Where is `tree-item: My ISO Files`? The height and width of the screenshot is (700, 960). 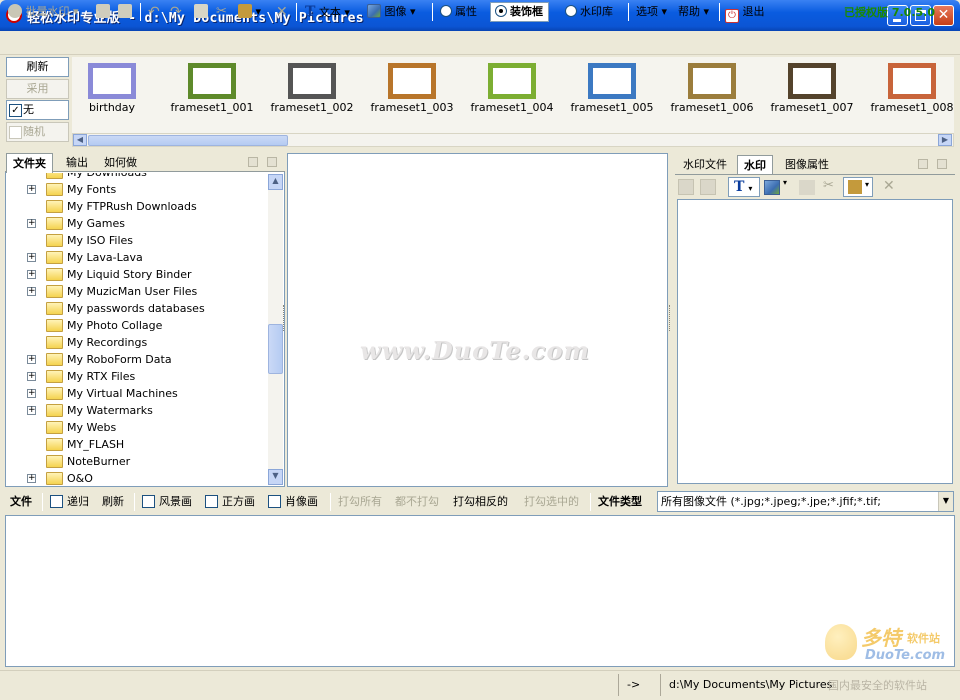
tree-item: My ISO Files is located at coordinates (137, 240).